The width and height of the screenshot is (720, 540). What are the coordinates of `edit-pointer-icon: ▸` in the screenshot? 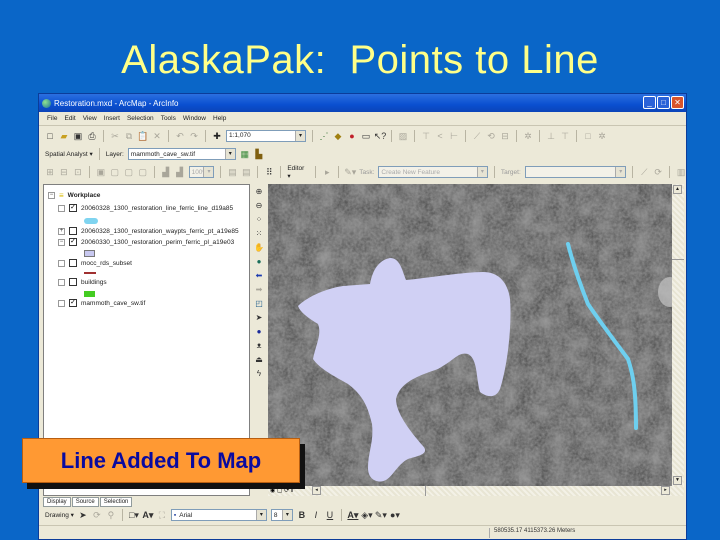 It's located at (327, 172).